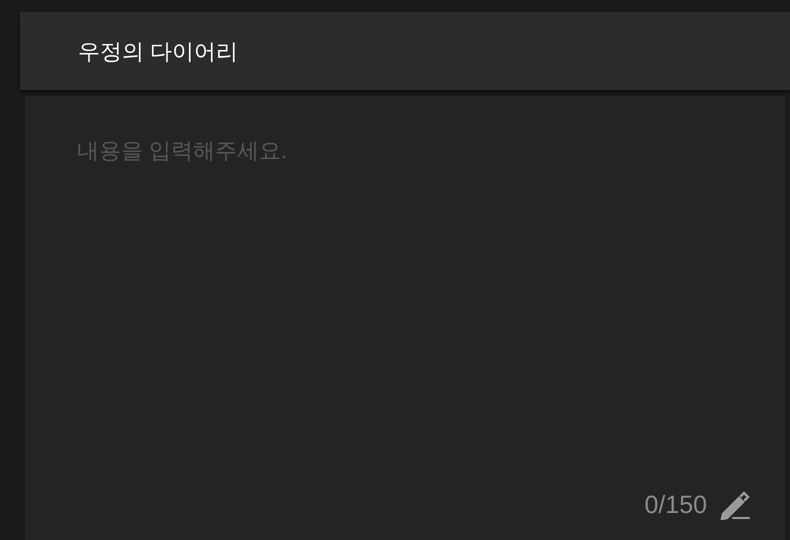  What do you see at coordinates (675, 505) in the screenshot?
I see `character-counter: 0/150` at bounding box center [675, 505].